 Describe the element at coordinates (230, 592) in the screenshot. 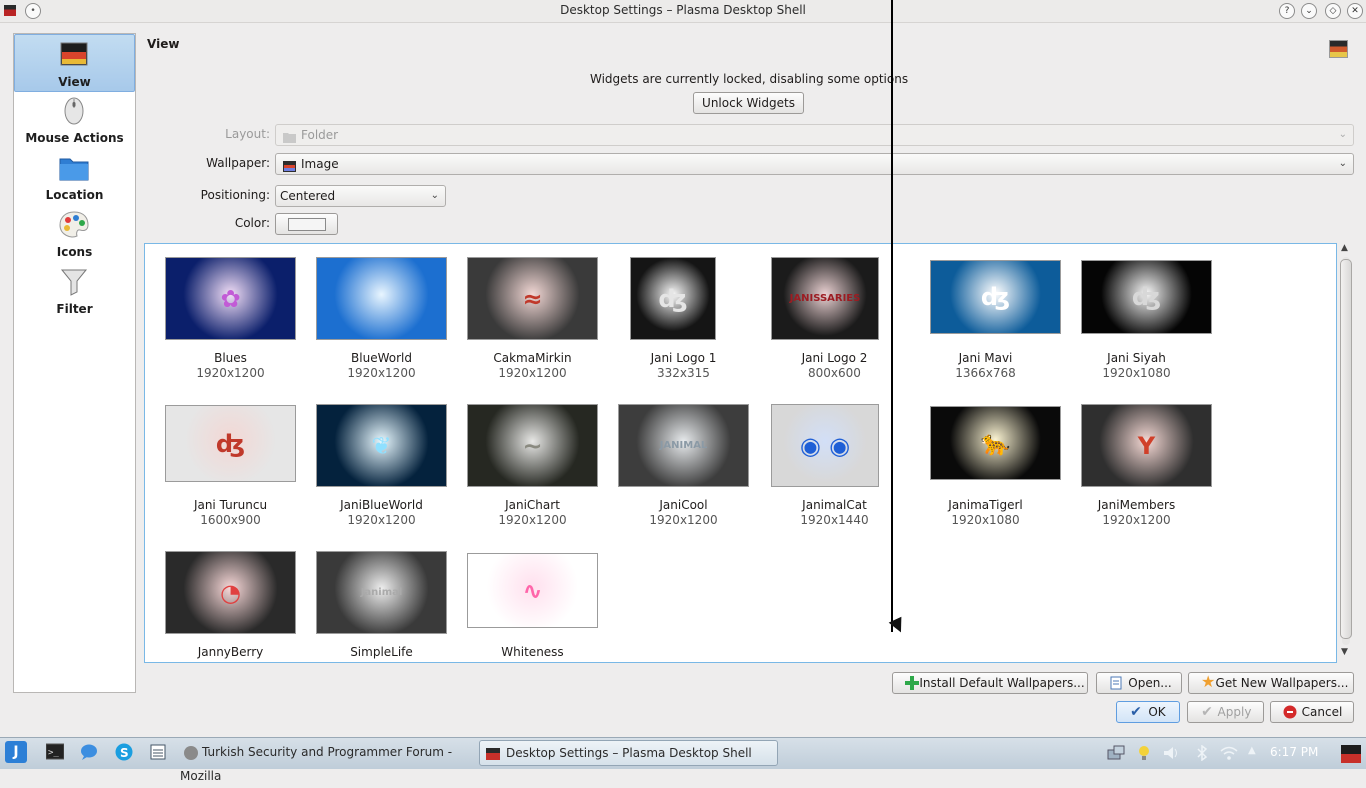

I see `wallpaper-thumbnail: ◔` at that location.